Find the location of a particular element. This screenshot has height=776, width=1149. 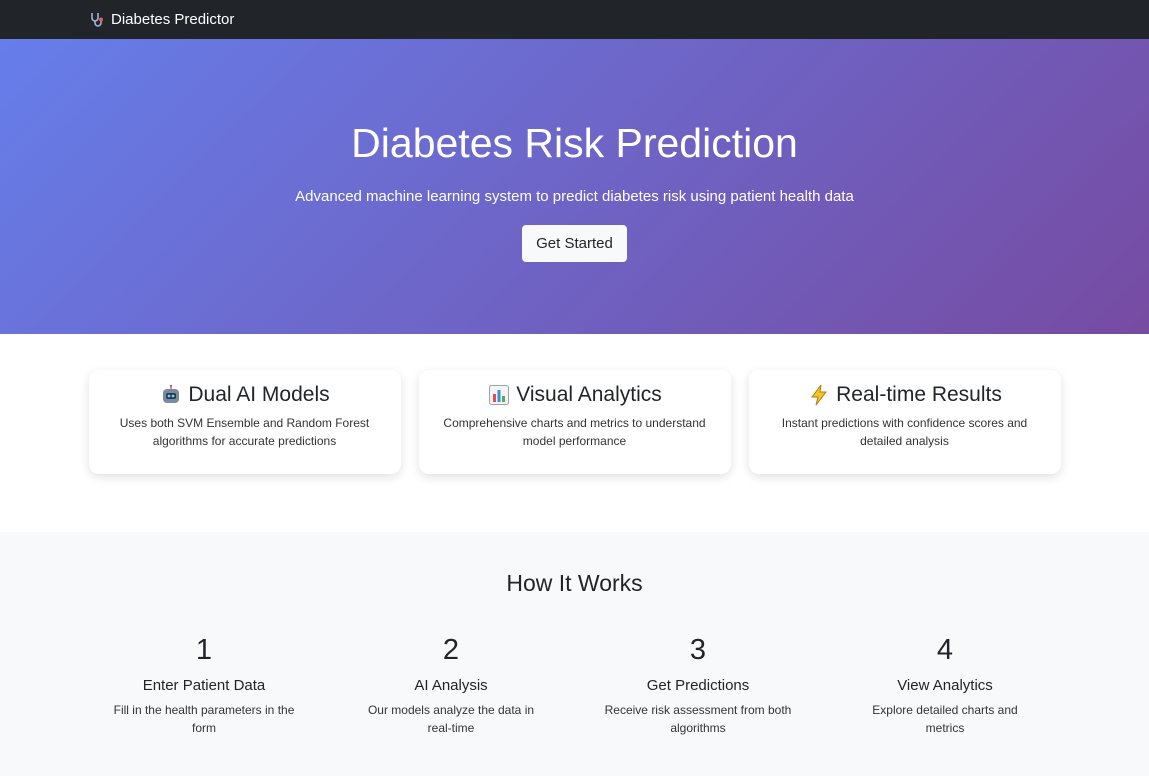

get-started-button: Get Started is located at coordinates (574, 244).